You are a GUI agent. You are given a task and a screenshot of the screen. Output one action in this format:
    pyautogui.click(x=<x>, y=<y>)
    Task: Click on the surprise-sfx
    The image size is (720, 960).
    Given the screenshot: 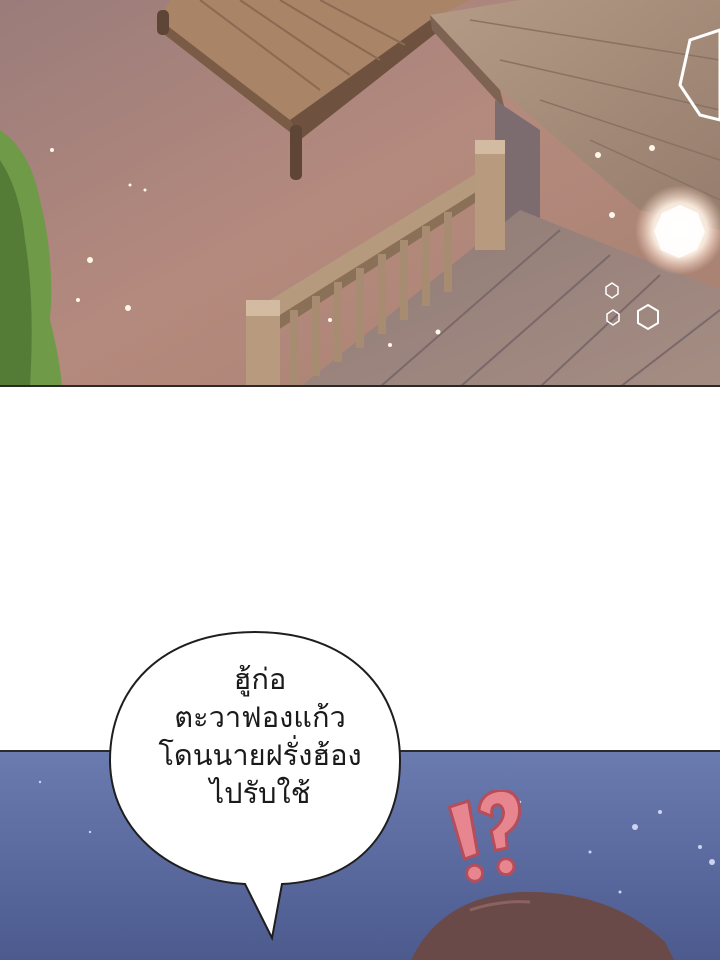 What is the action you would take?
    pyautogui.click(x=484, y=836)
    